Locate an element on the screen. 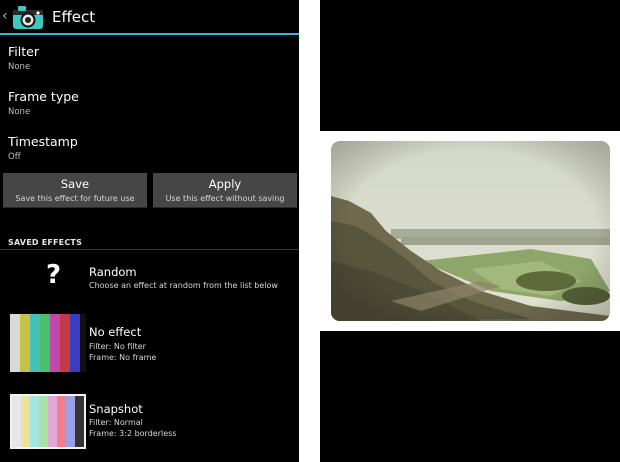  apply-button: Apply Use this effect without saving is located at coordinates (225, 190).